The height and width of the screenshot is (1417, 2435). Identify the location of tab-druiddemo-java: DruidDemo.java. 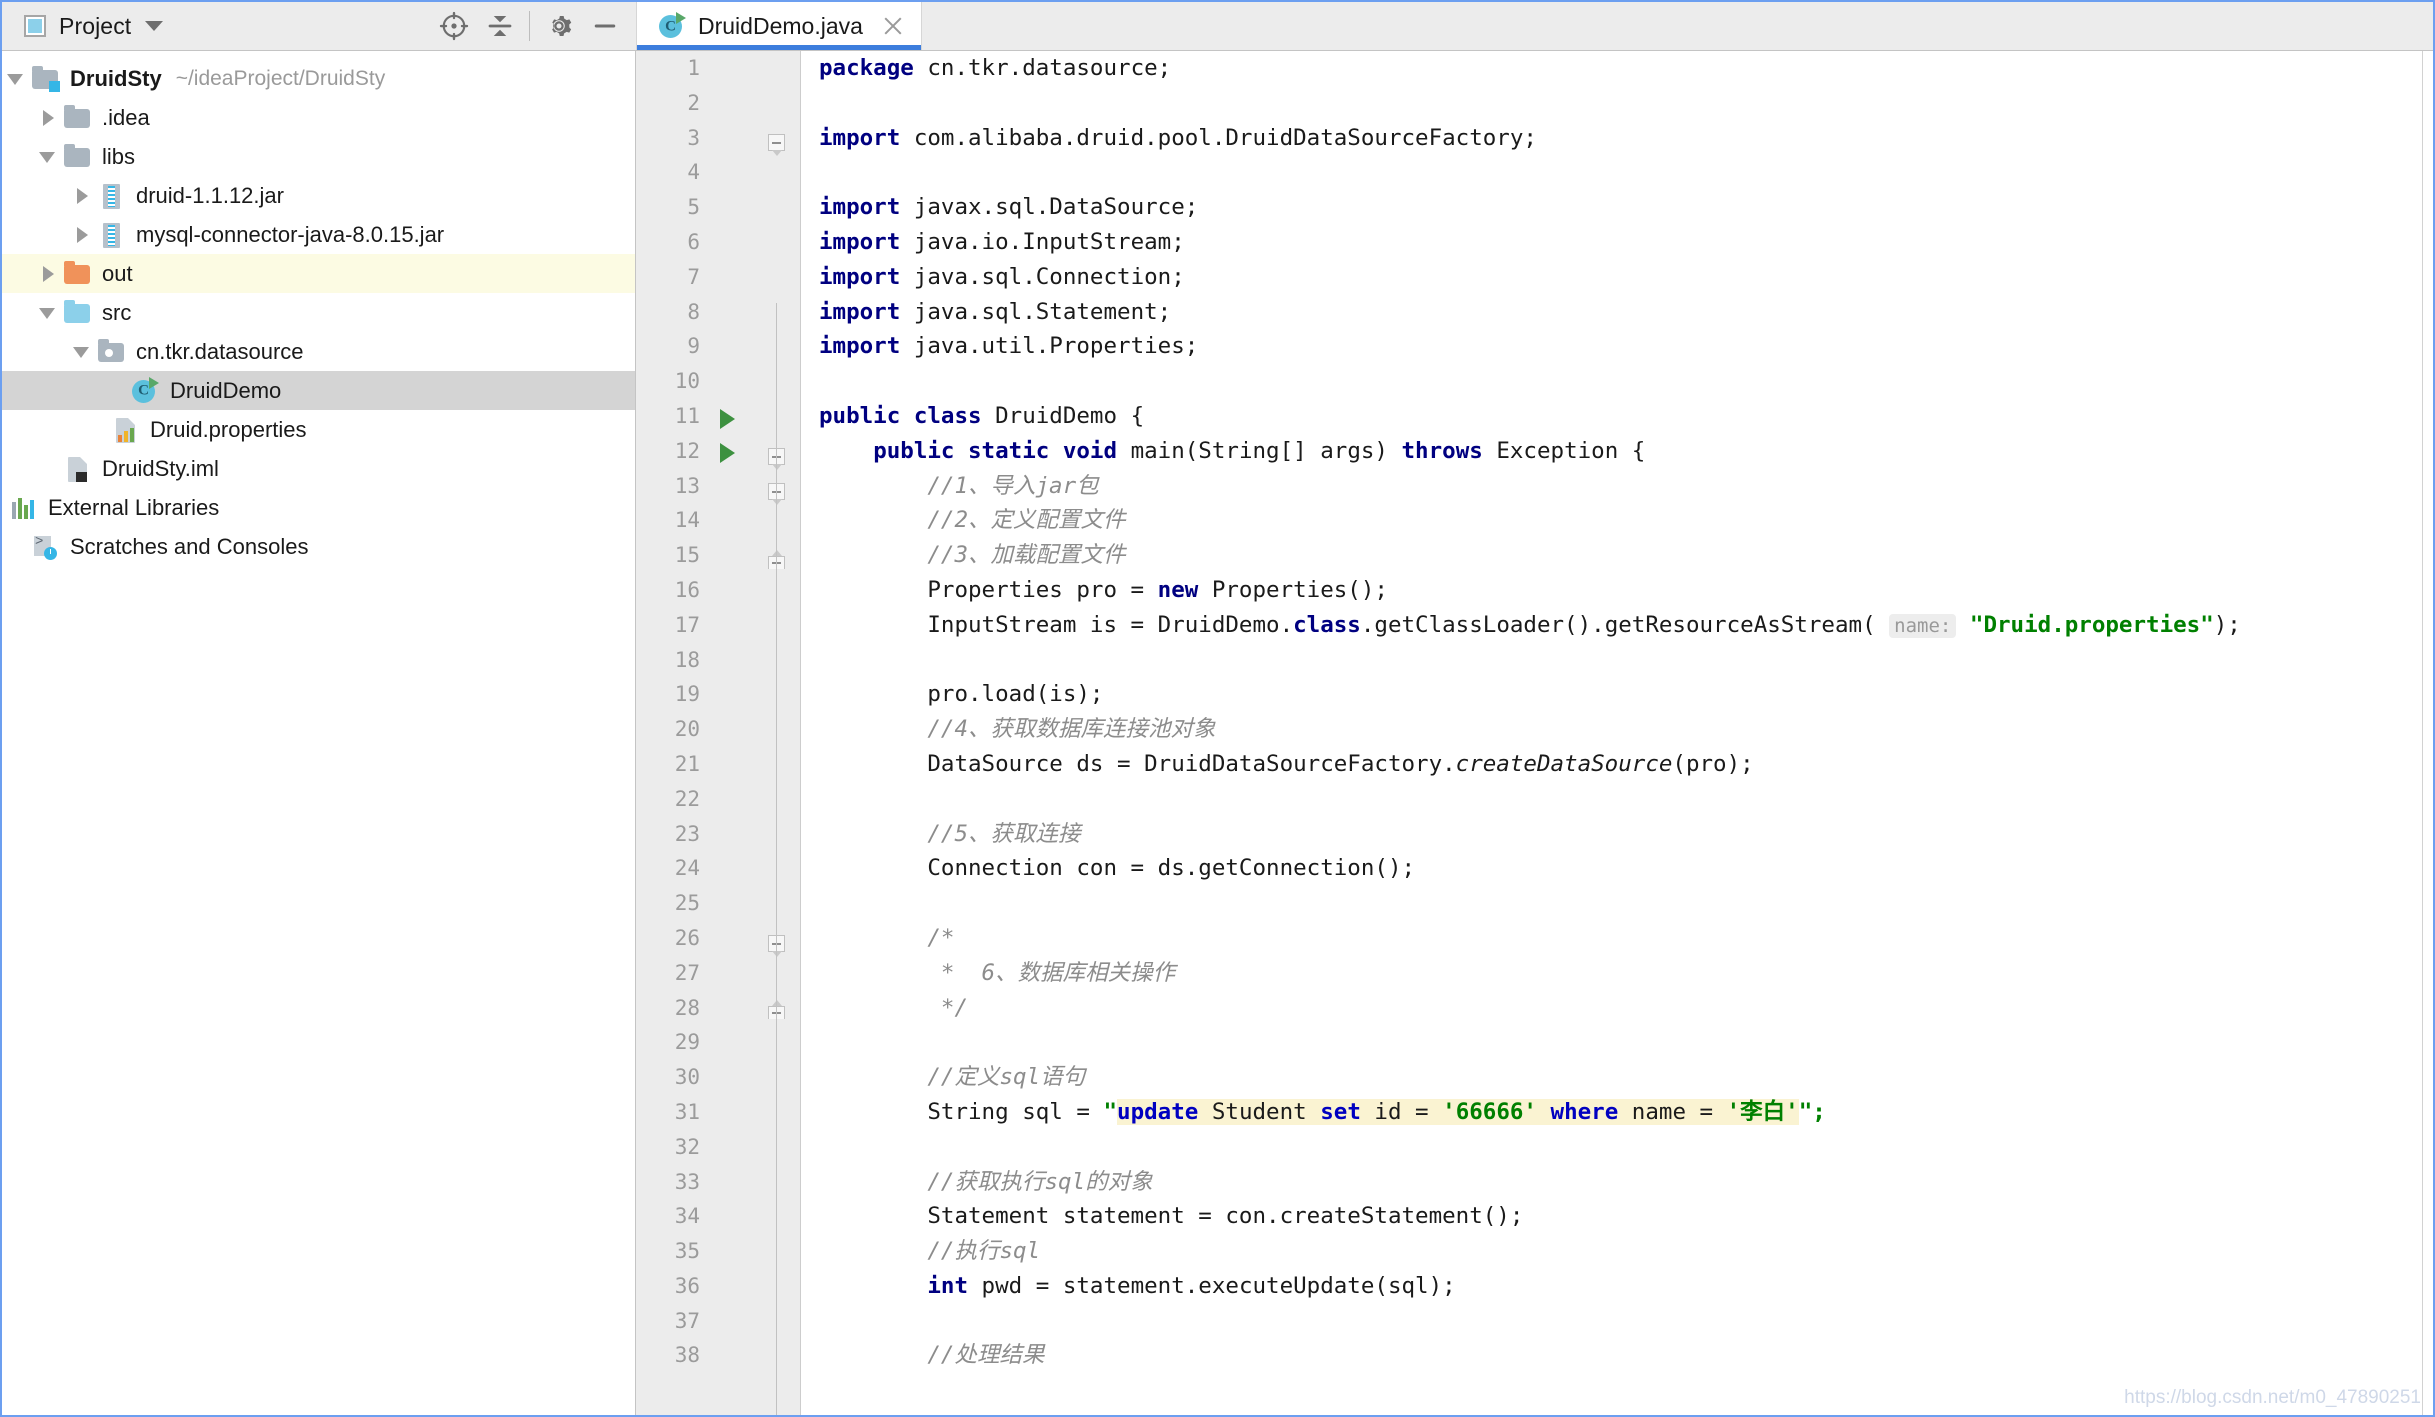
(779, 26).